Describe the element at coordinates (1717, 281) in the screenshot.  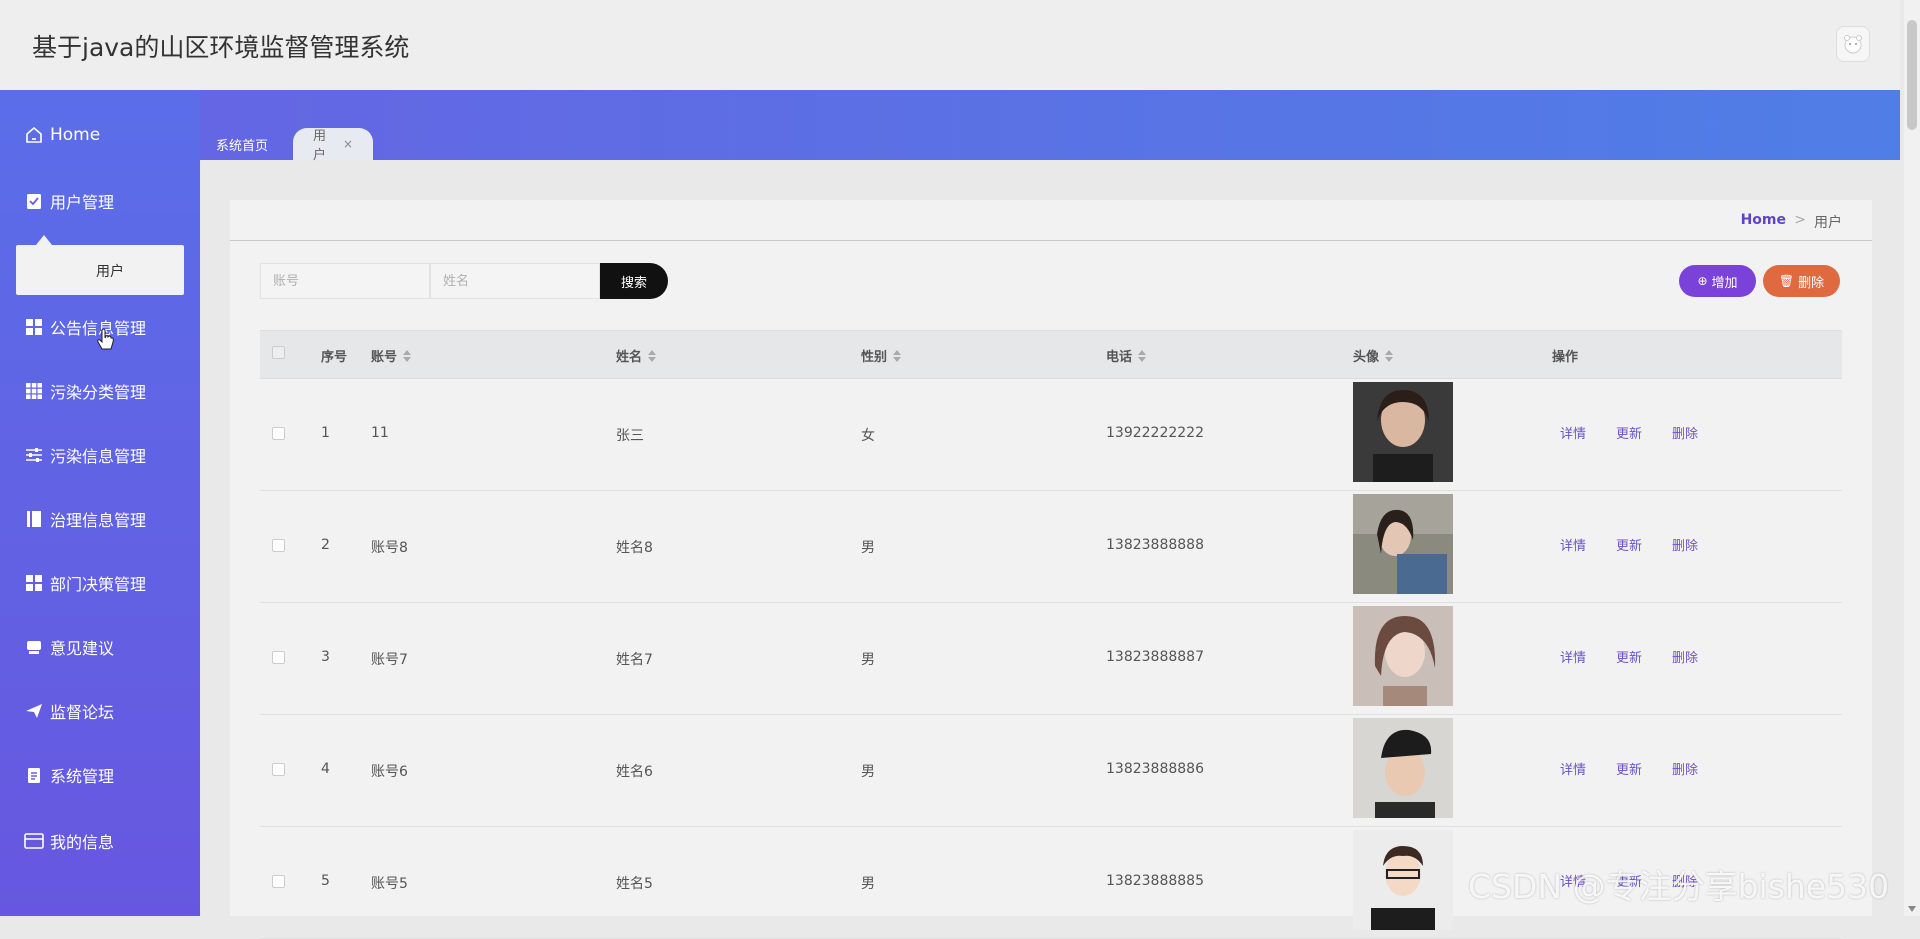
I see `add-button: ⊕ 增加` at that location.